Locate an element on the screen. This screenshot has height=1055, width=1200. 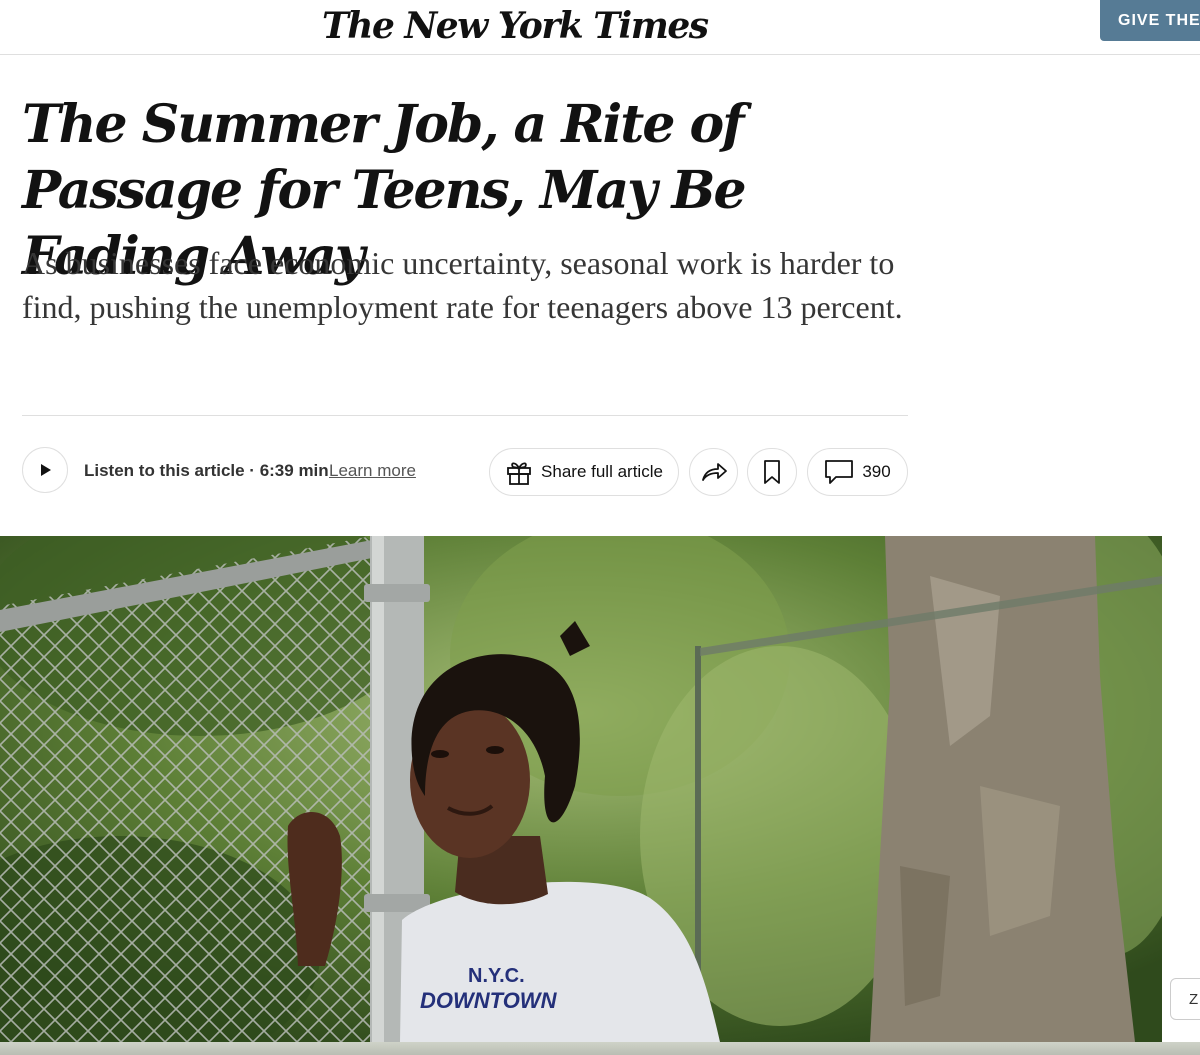
play-audio-button is located at coordinates (45, 470).